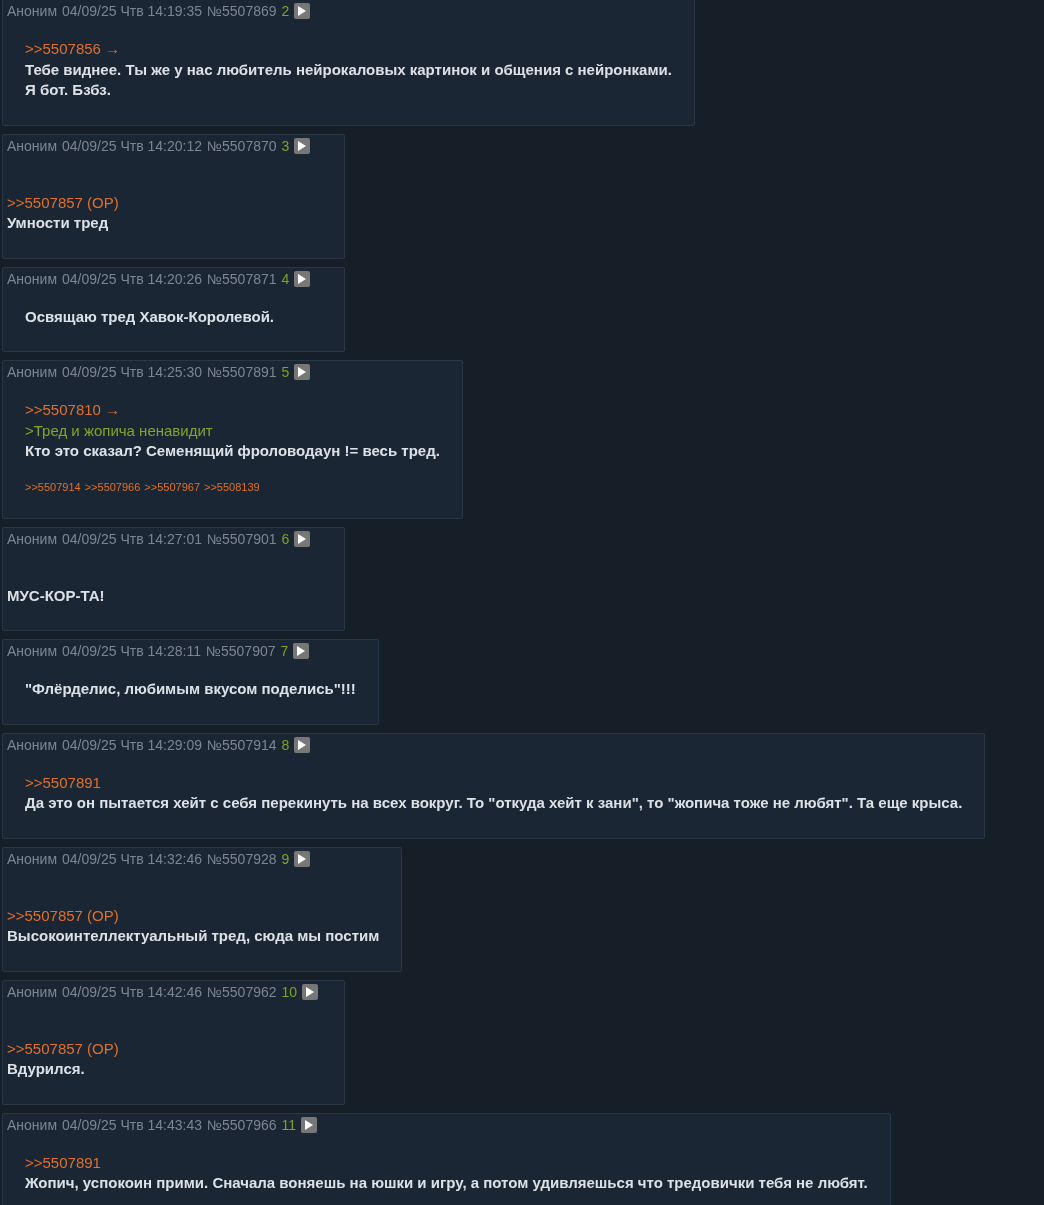 The image size is (1044, 1205). Describe the element at coordinates (73, 49) in the screenshot. I see `reply-link: >>5507856 →` at that location.